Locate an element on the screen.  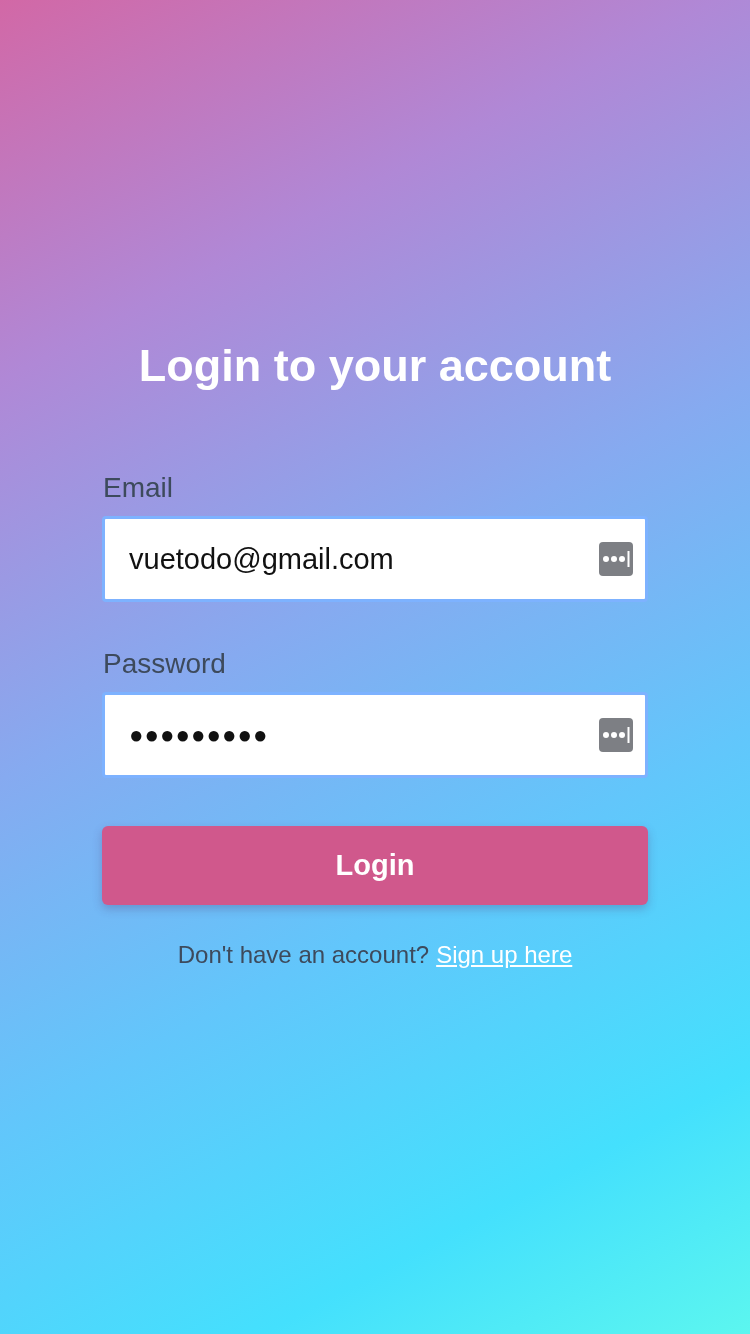
signup-prompt: Don't have an account? is located at coordinates (303, 955).